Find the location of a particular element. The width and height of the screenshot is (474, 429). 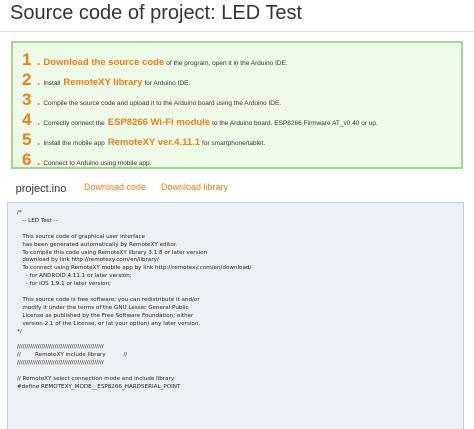

step-number: 3 is located at coordinates (27, 99).